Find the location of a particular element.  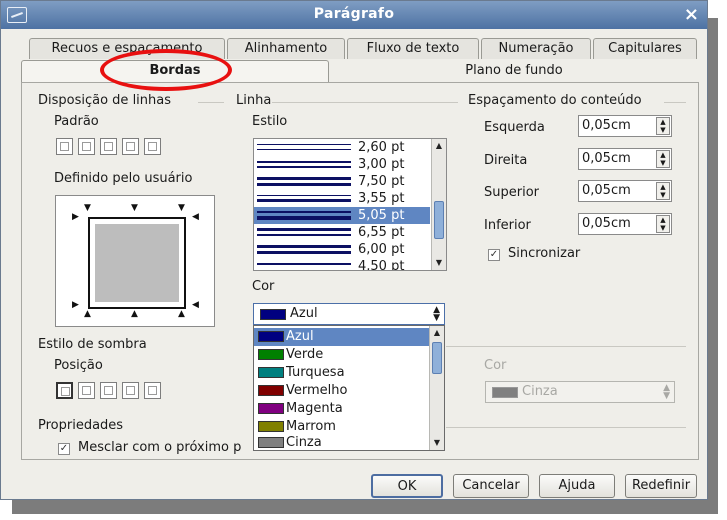

sombra-top-right is located at coordinates (108, 390).